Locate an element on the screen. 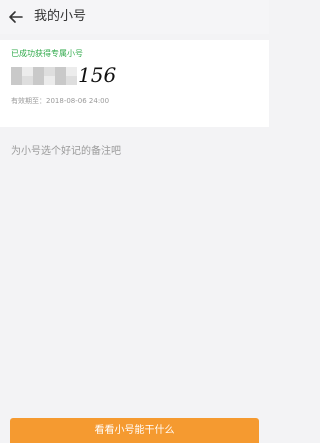 The width and height of the screenshot is (320, 443). learn-more-button: 看看小号能干什么 is located at coordinates (134, 430).